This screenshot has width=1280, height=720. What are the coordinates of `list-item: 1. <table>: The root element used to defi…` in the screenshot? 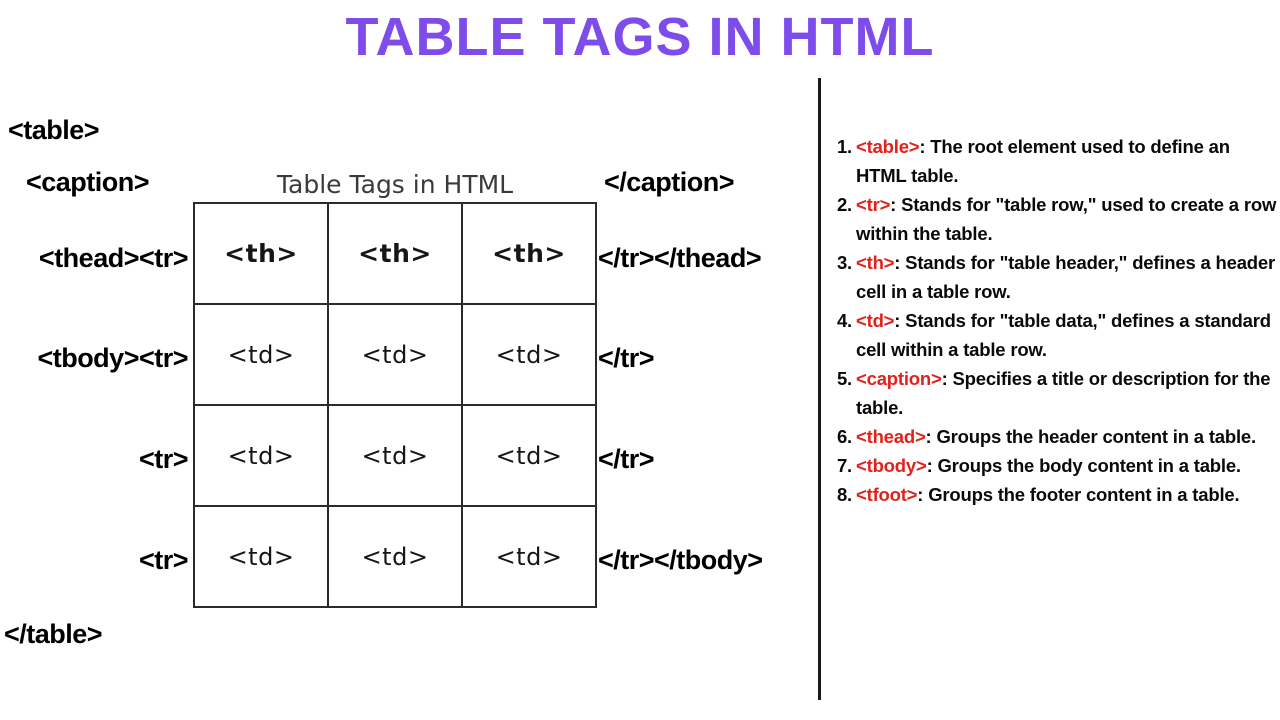 It's located at (1054, 161).